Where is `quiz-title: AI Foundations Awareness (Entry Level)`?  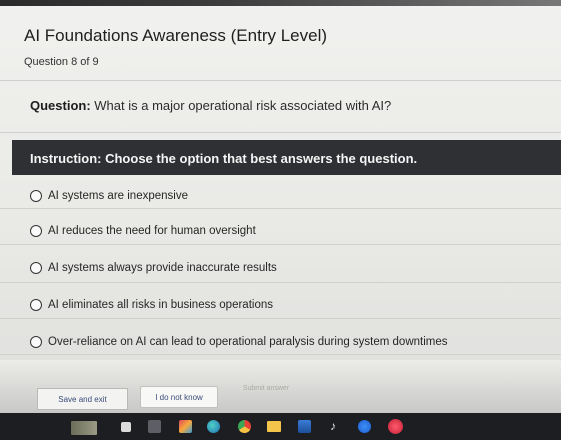
quiz-title: AI Foundations Awareness (Entry Level) is located at coordinates (176, 35).